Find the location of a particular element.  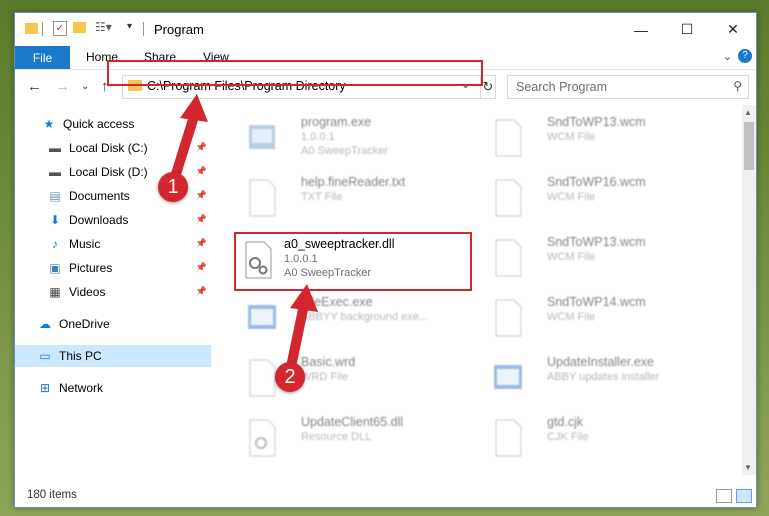

step-badge-1: 1 is located at coordinates (173, 187).